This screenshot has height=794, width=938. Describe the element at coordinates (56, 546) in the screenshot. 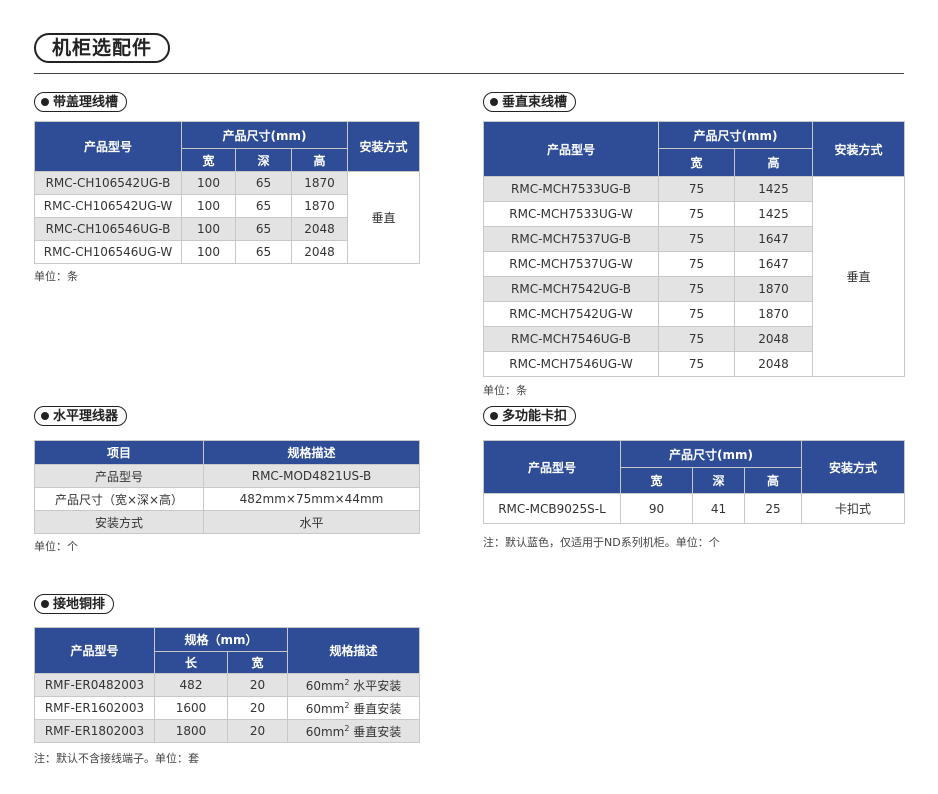

I see `horizontal-manager-note: 单位：个` at that location.